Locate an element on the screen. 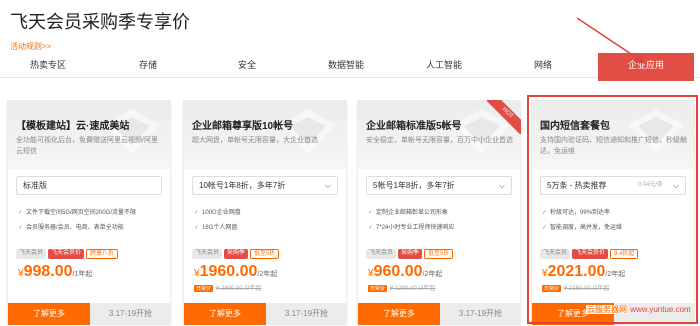  plan-select: 10帐号1年8折，多年7折 ⌵ is located at coordinates (265, 185).